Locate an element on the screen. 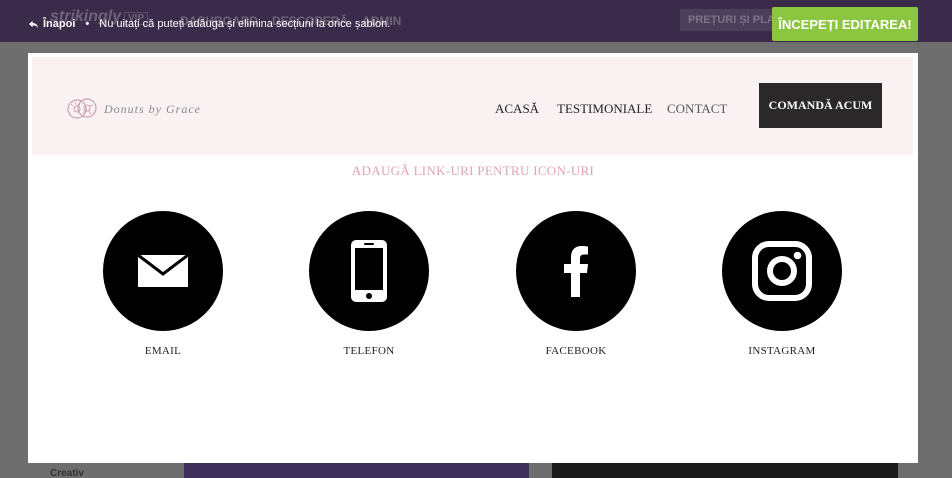 This screenshot has height=478, width=952. facebook-icon is located at coordinates (576, 271).